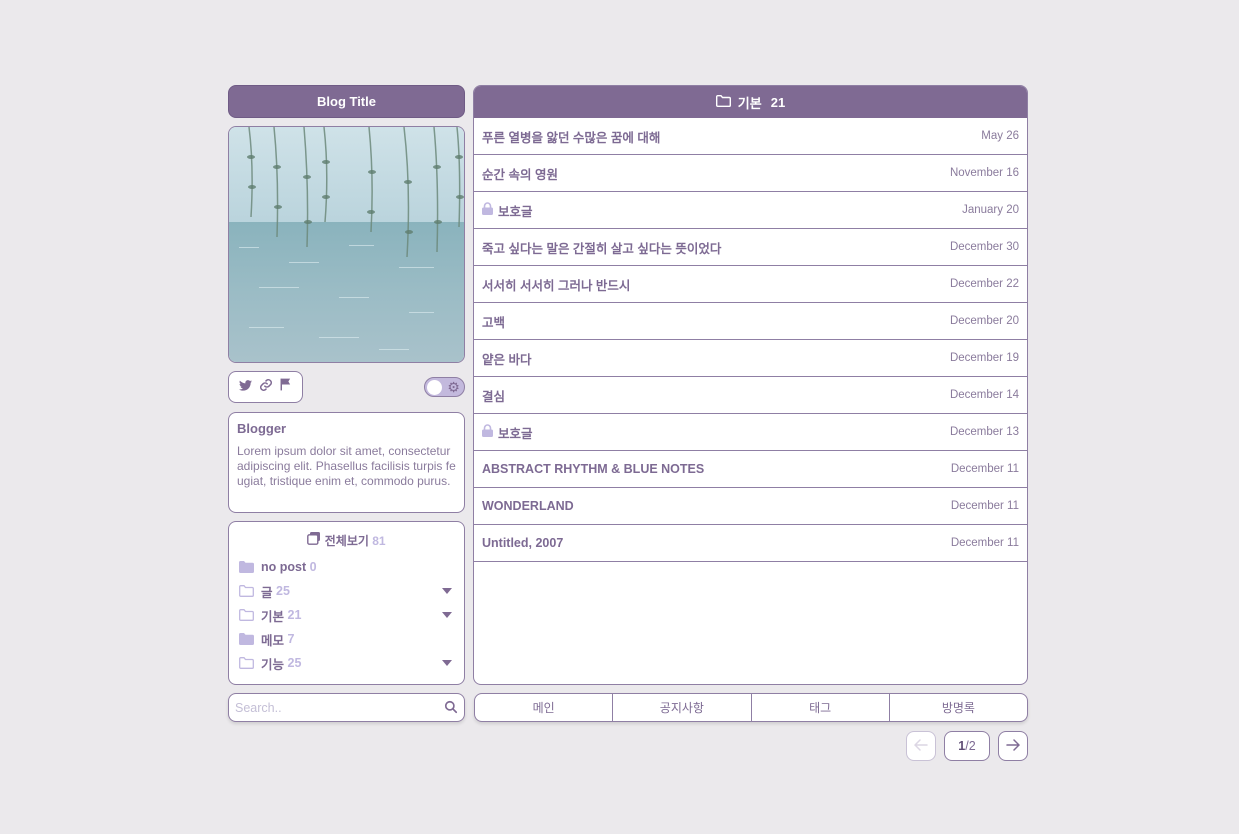 This screenshot has width=1239, height=834. What do you see at coordinates (750, 321) in the screenshot?
I see `post-row: 고백 December 20` at bounding box center [750, 321].